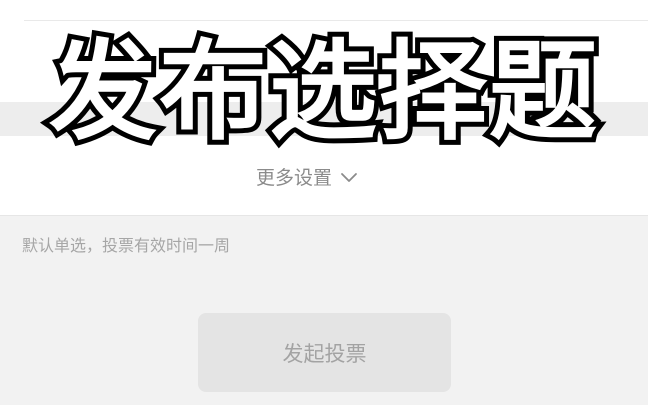 The image size is (648, 405). I want to click on more-settings-label: 更多设置, so click(294, 178).